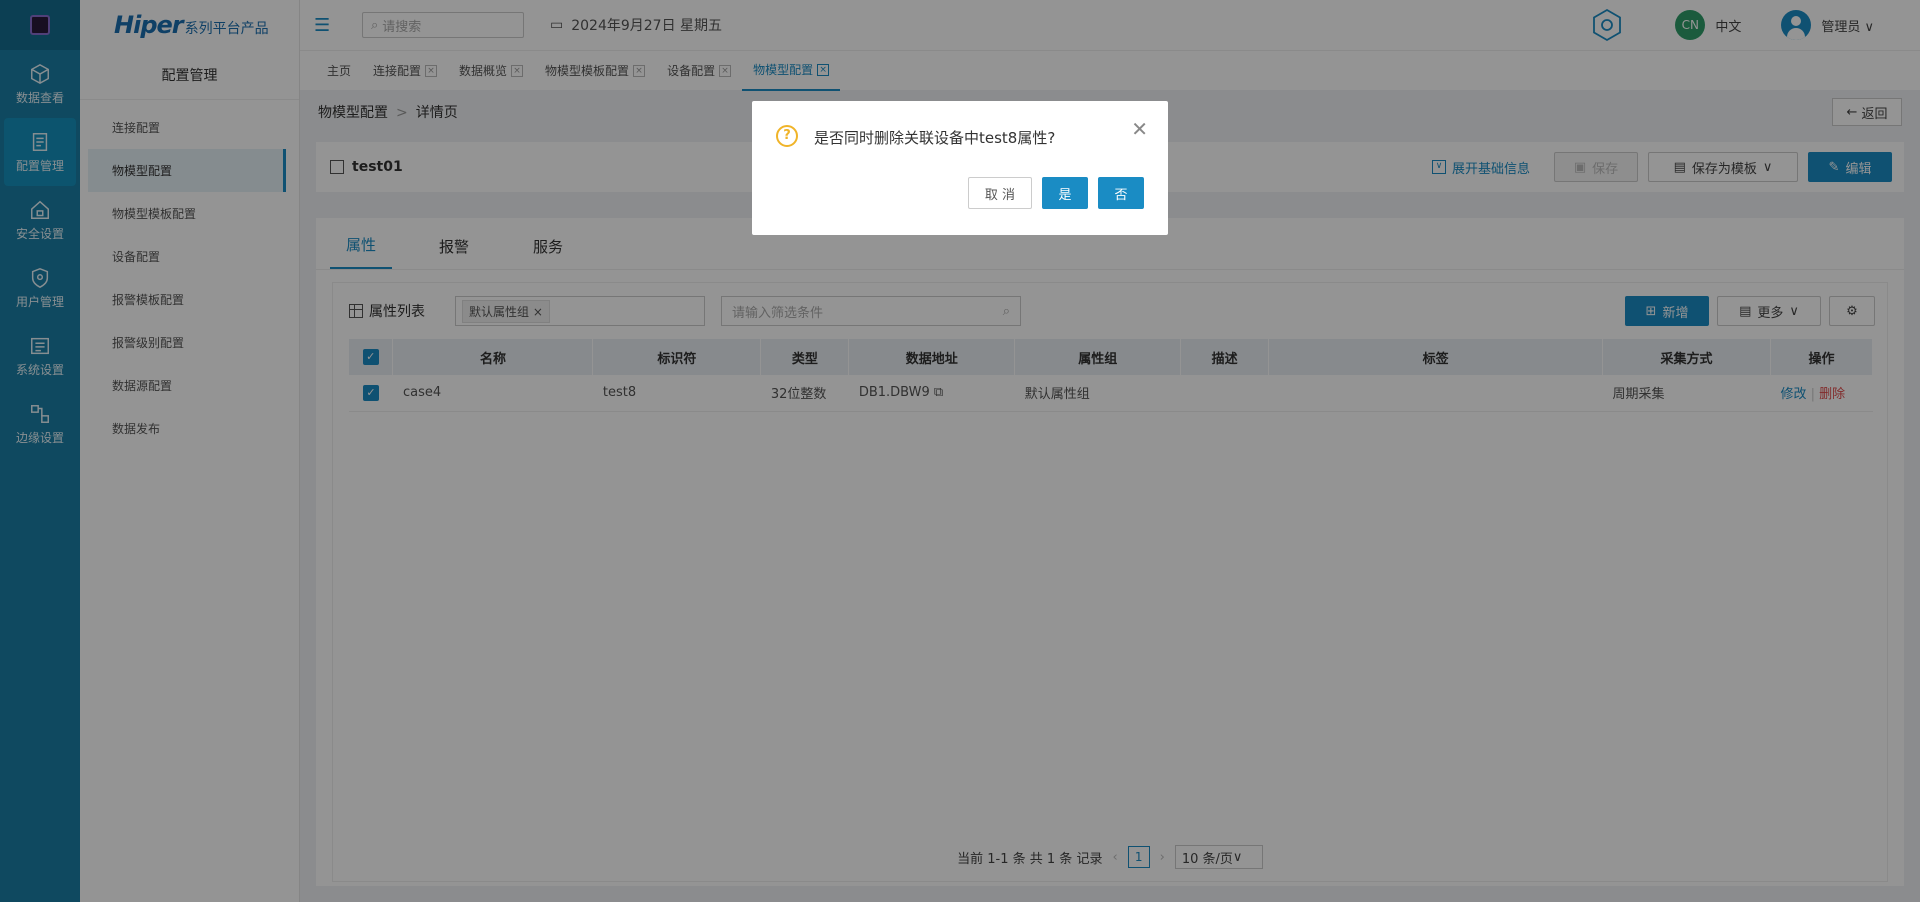 This screenshot has width=1920, height=902. Describe the element at coordinates (1000, 193) in the screenshot. I see `cancel-button: 取 消` at that location.